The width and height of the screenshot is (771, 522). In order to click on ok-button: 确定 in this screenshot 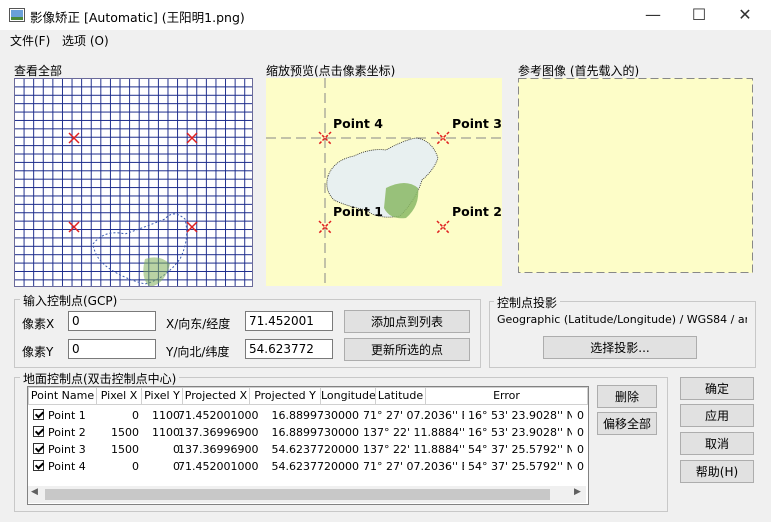, I will do `click(717, 388)`.